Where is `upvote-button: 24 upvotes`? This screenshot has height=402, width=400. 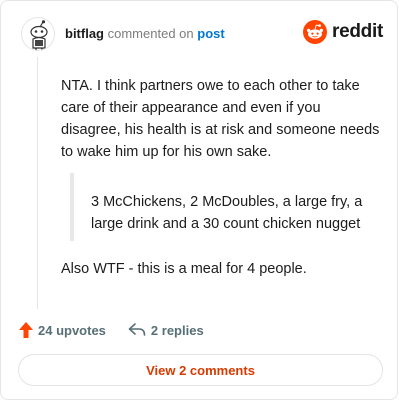 upvote-button: 24 upvotes is located at coordinates (62, 330).